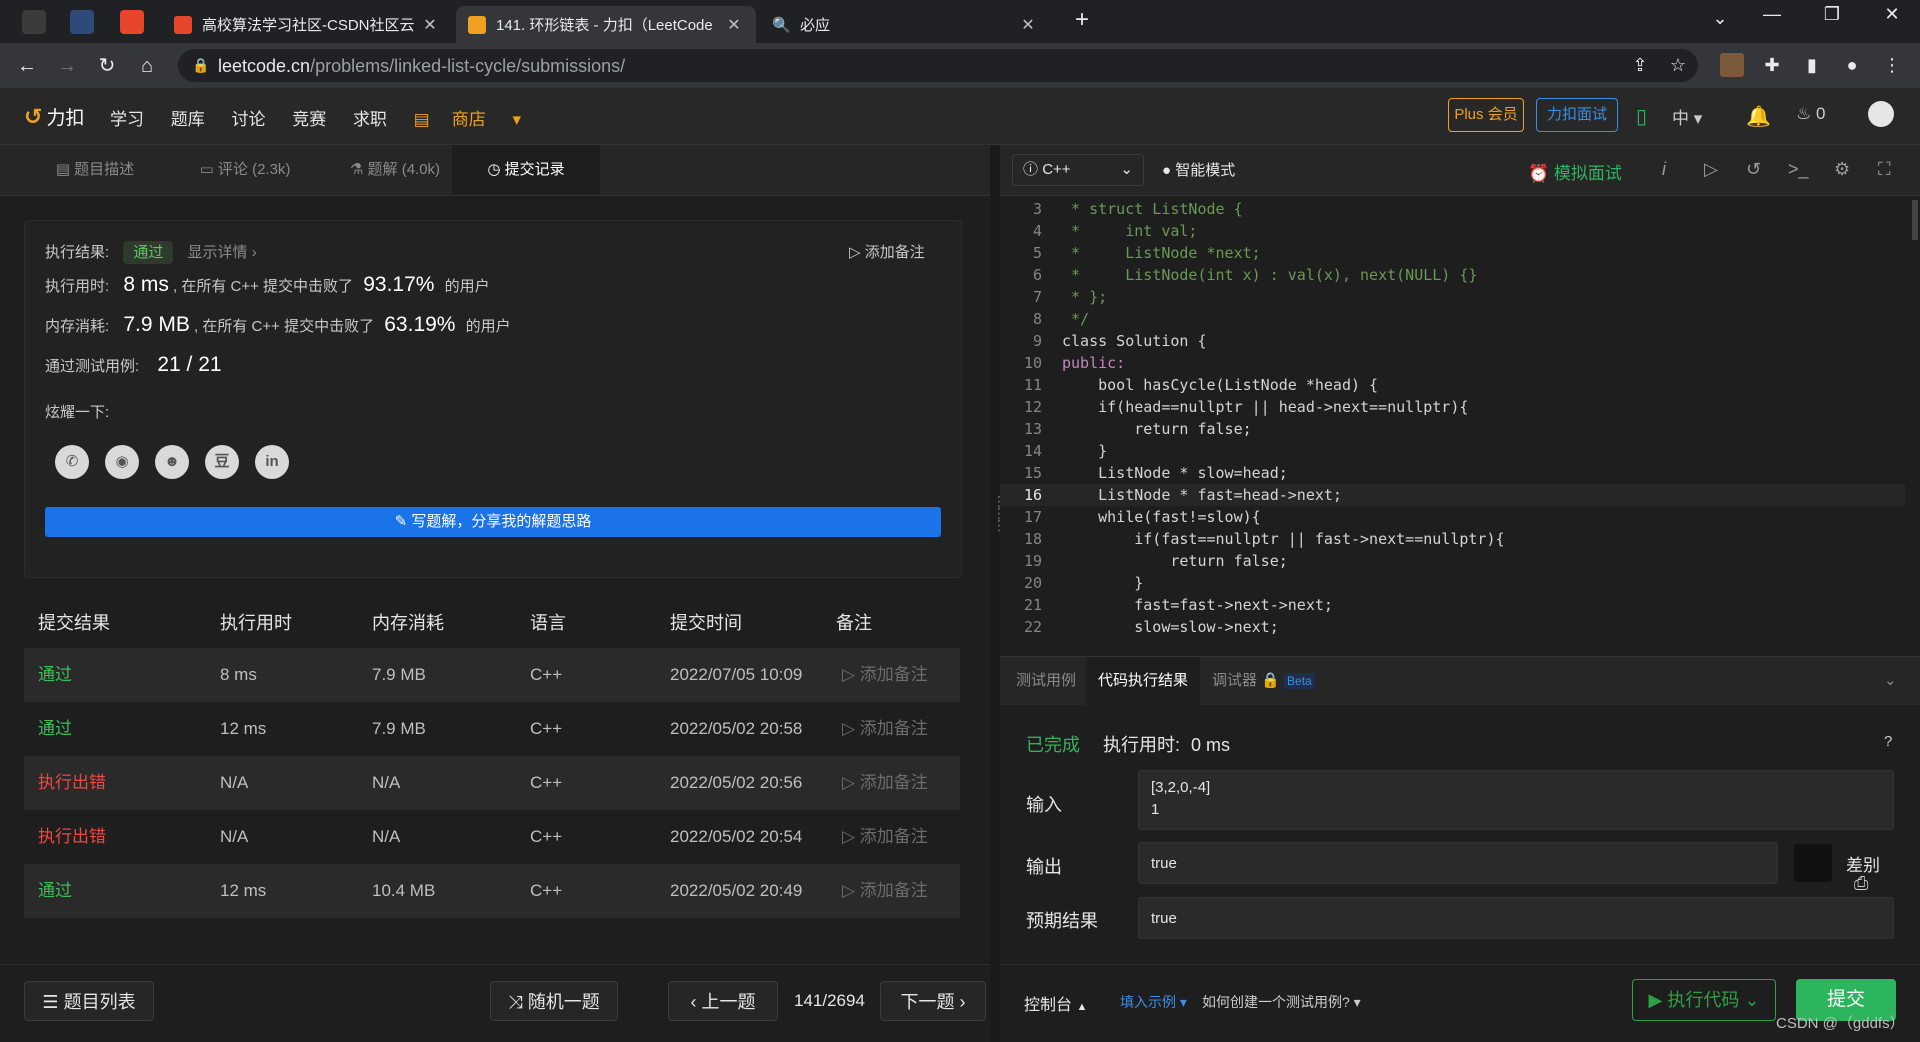  Describe the element at coordinates (1732, 65) in the screenshot. I see `extension-avatar-icon` at that location.